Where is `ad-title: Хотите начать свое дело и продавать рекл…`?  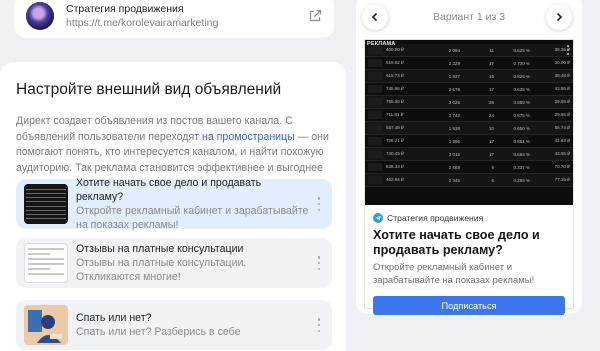
ad-title: Хотите начать свое дело и продавать рекл… is located at coordinates (456, 242).